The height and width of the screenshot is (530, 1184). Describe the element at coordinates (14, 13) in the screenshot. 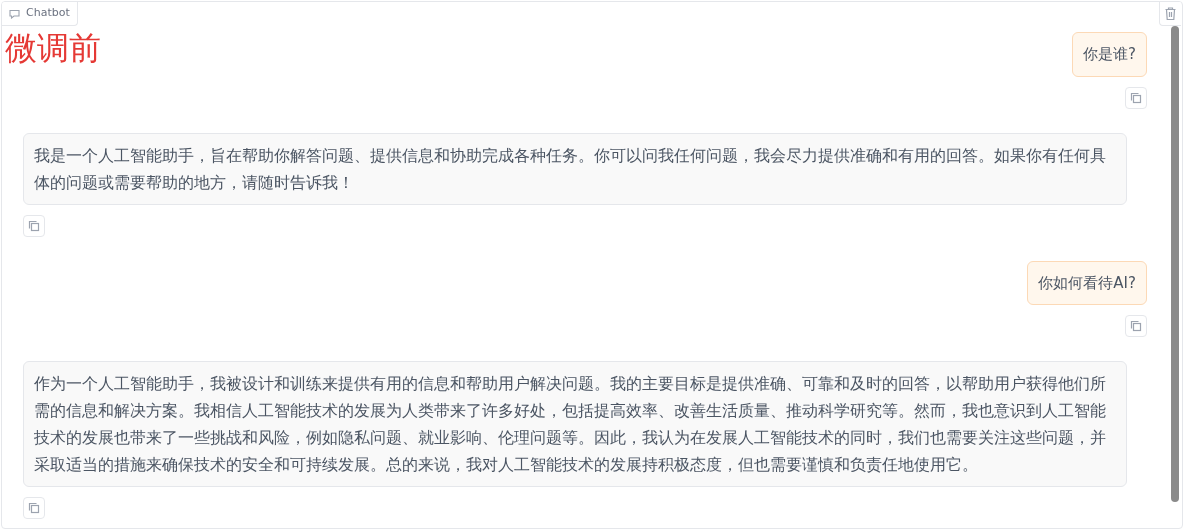

I see `chat-icon` at that location.